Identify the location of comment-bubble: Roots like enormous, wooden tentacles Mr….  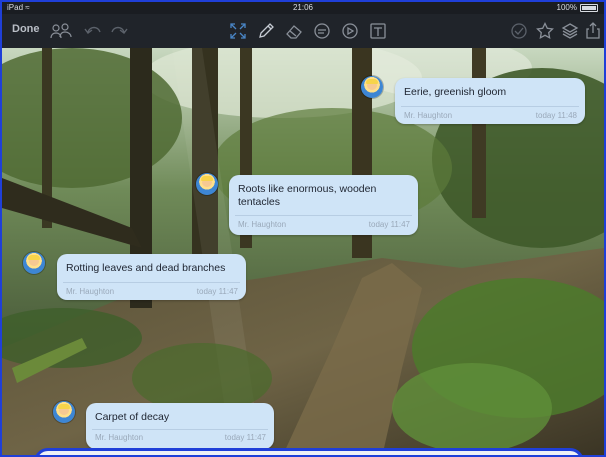
(323, 205).